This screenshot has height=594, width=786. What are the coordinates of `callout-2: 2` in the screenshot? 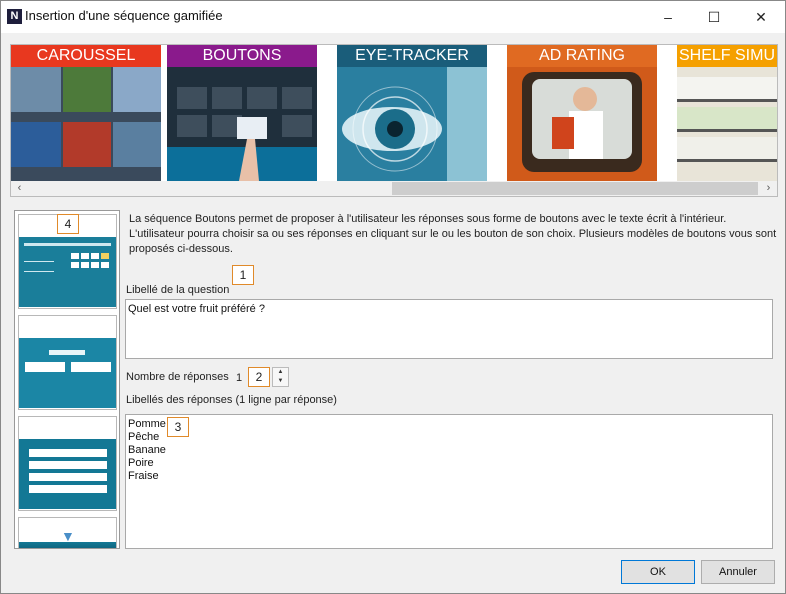 It's located at (259, 377).